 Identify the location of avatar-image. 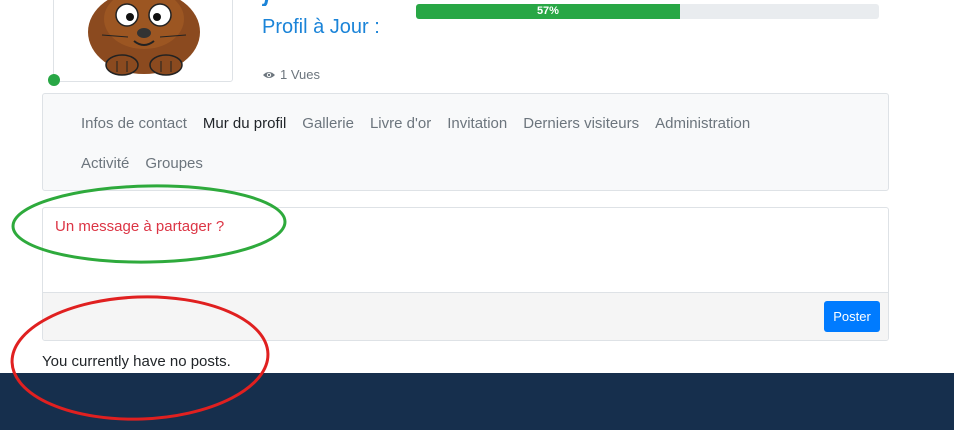
(144, 38).